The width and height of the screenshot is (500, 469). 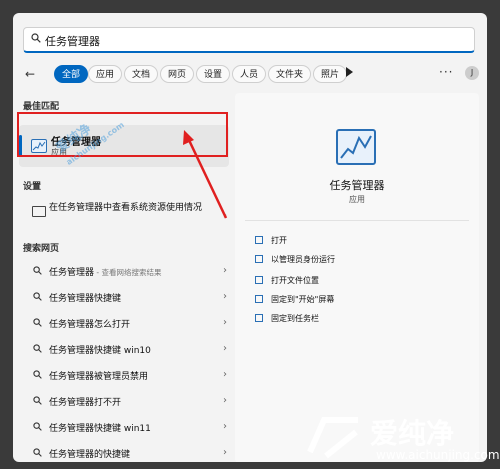 I want to click on best-match-heading: 最佳匹配, so click(x=41, y=107).